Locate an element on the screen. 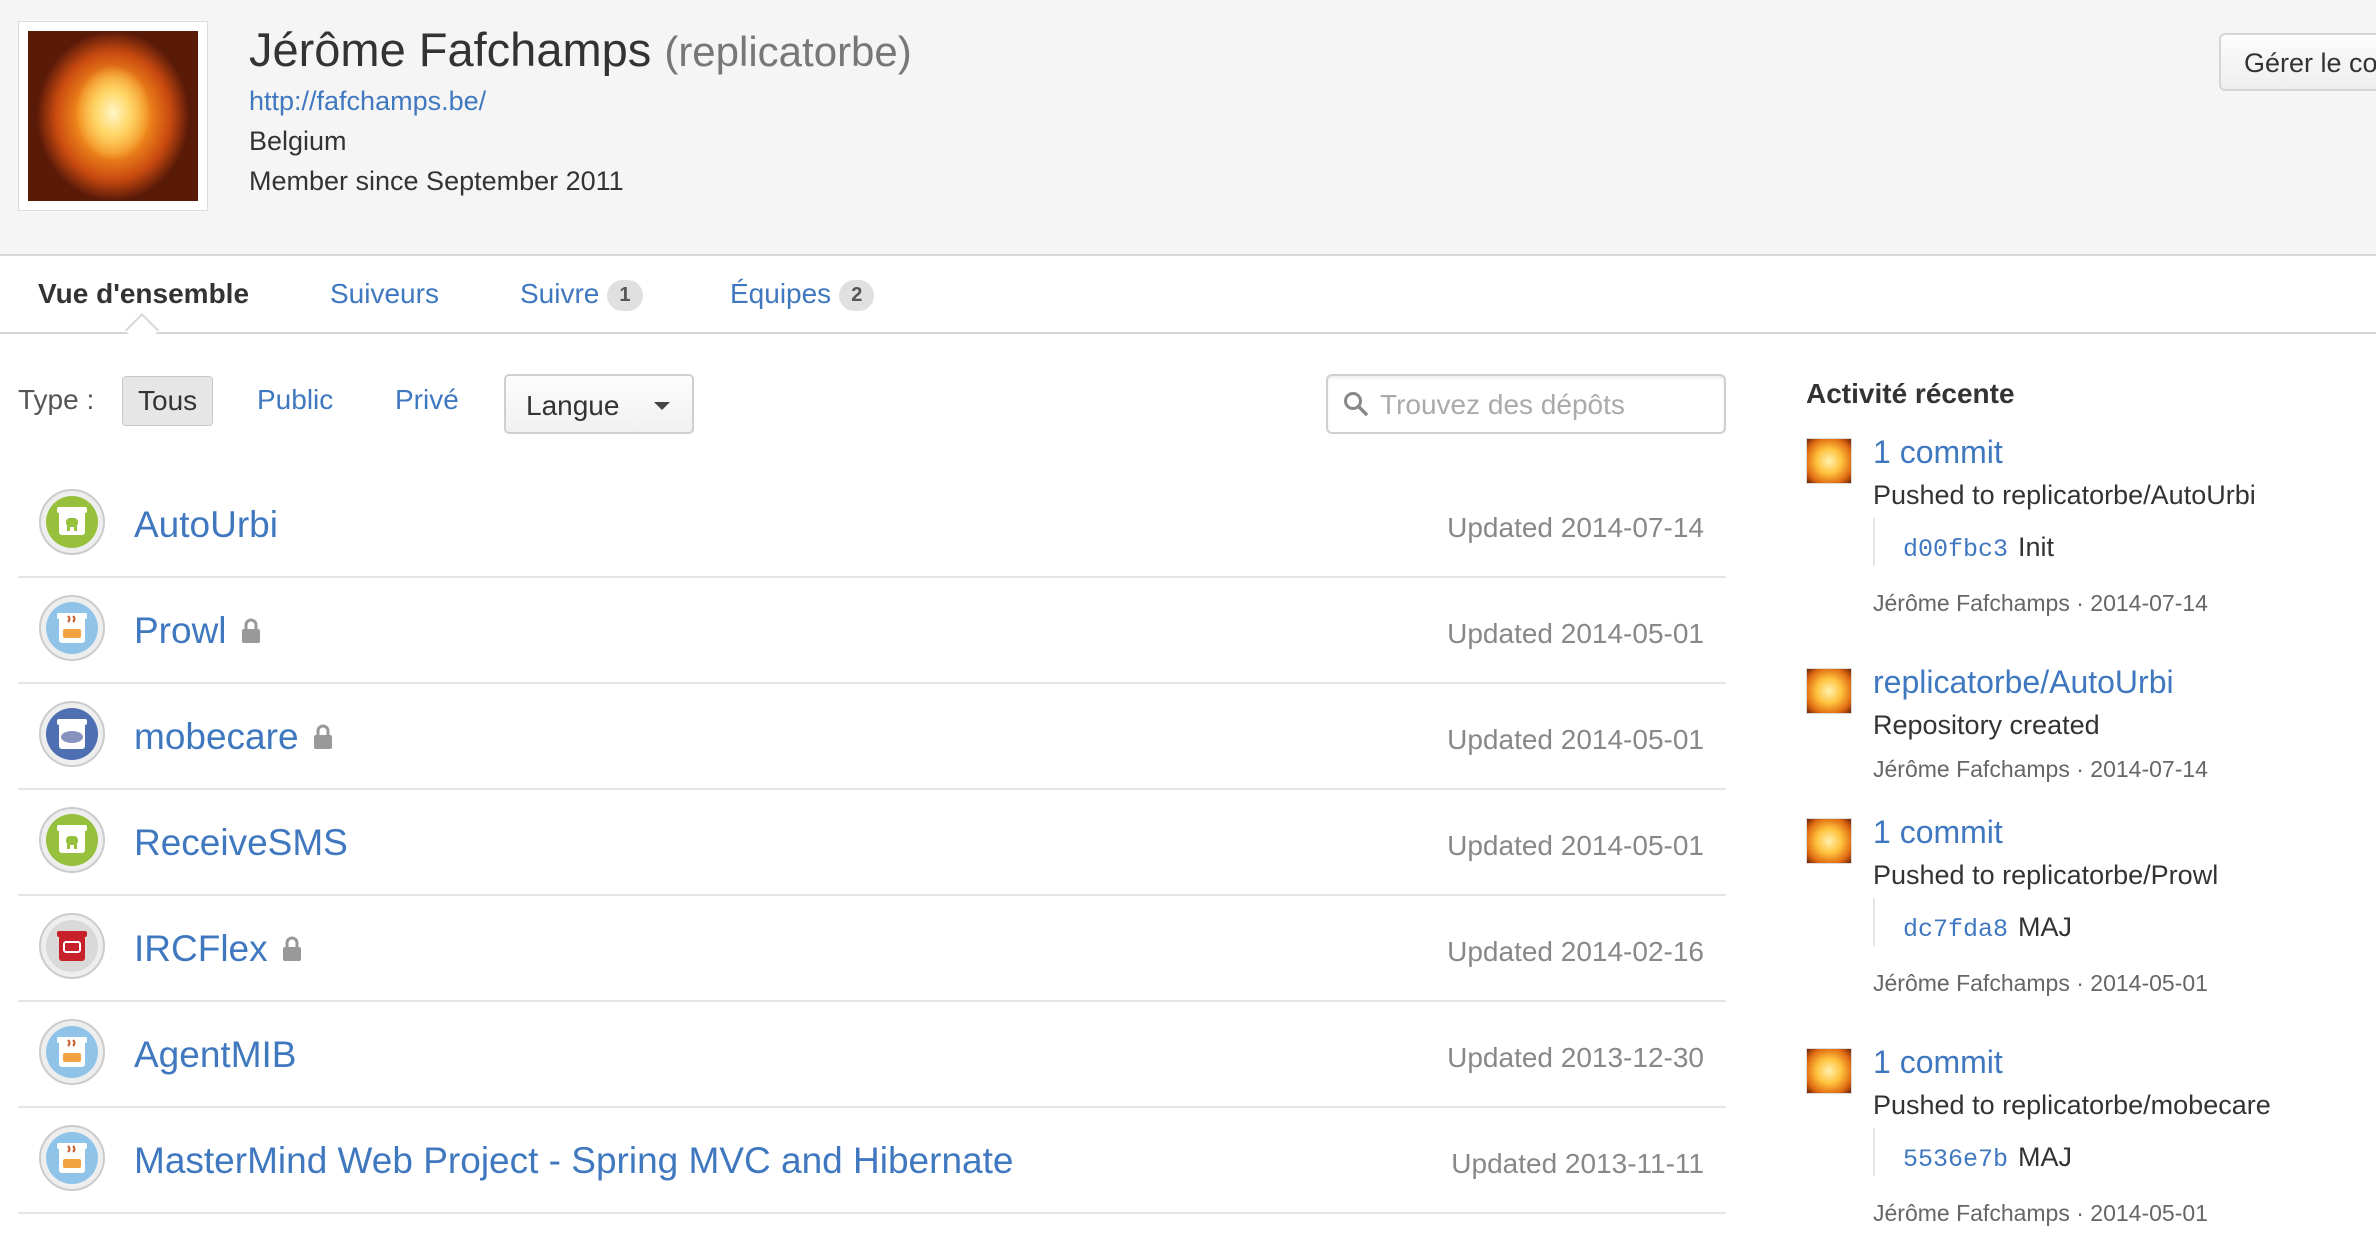 The width and height of the screenshot is (2376, 1236). repo-name-link: mobecare is located at coordinates (233, 737).